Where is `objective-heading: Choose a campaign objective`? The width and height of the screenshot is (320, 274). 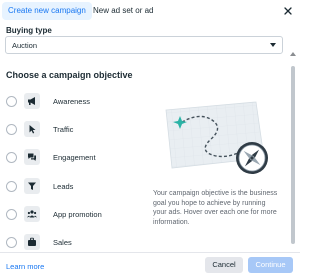
objective-heading: Choose a campaign objective is located at coordinates (69, 75).